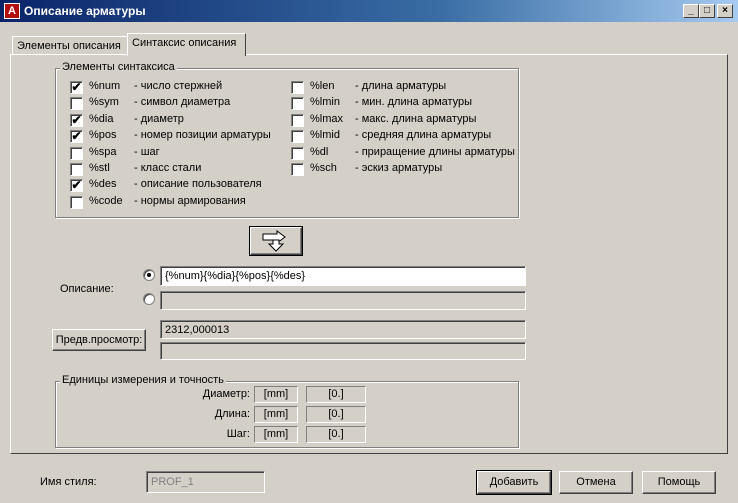 This screenshot has width=738, height=503. What do you see at coordinates (707, 11) in the screenshot?
I see `maximize-icon: □` at bounding box center [707, 11].